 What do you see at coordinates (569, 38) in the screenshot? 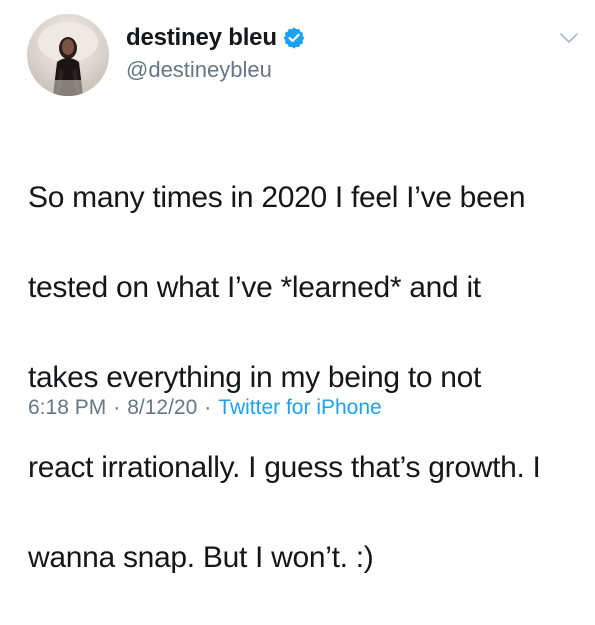
I see `chevron-down-icon` at bounding box center [569, 38].